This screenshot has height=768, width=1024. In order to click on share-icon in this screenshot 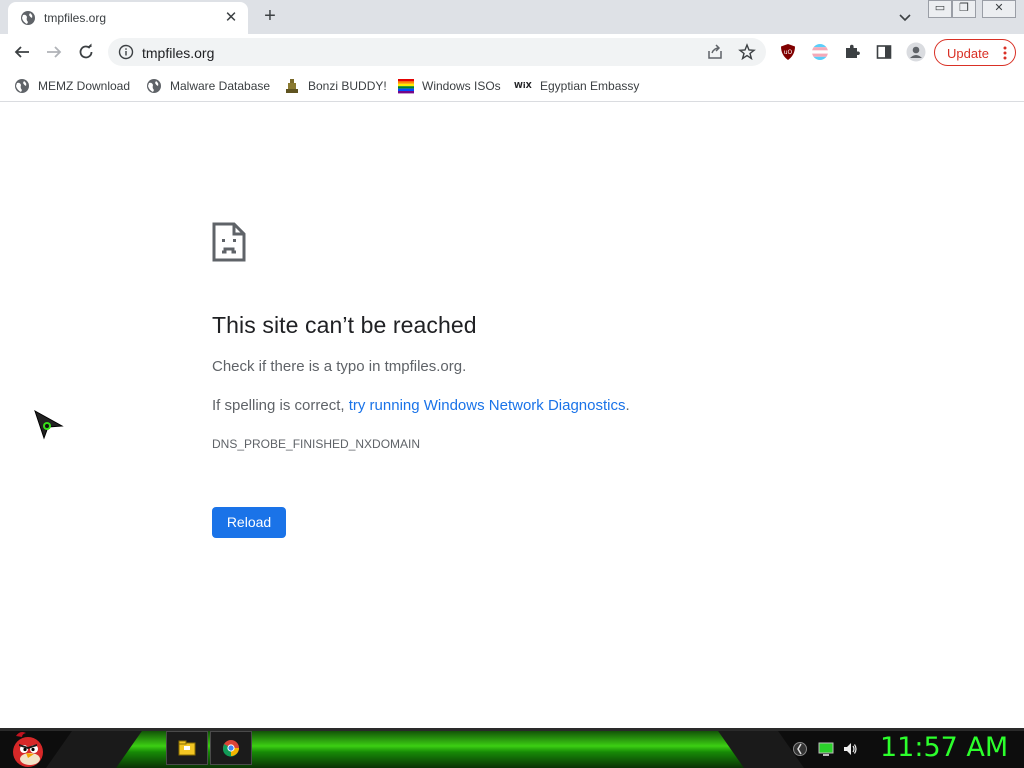, I will do `click(715, 52)`.